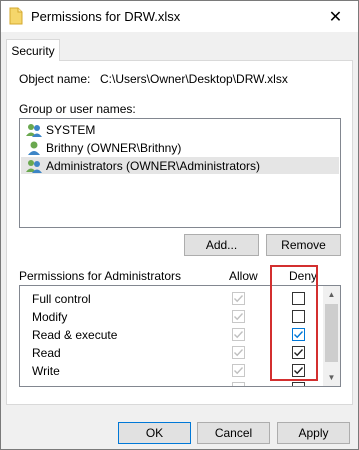 The image size is (359, 450). I want to click on object-name-value: C:\Users\Owner\Desktop\DRW.xlsx, so click(194, 79).